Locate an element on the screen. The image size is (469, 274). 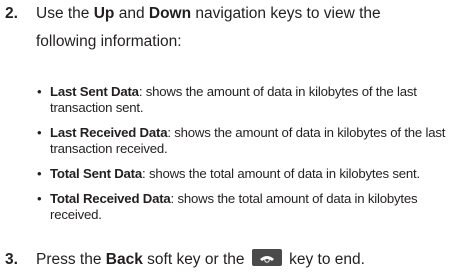
step-text-pre: Press the is located at coordinates (71, 259).